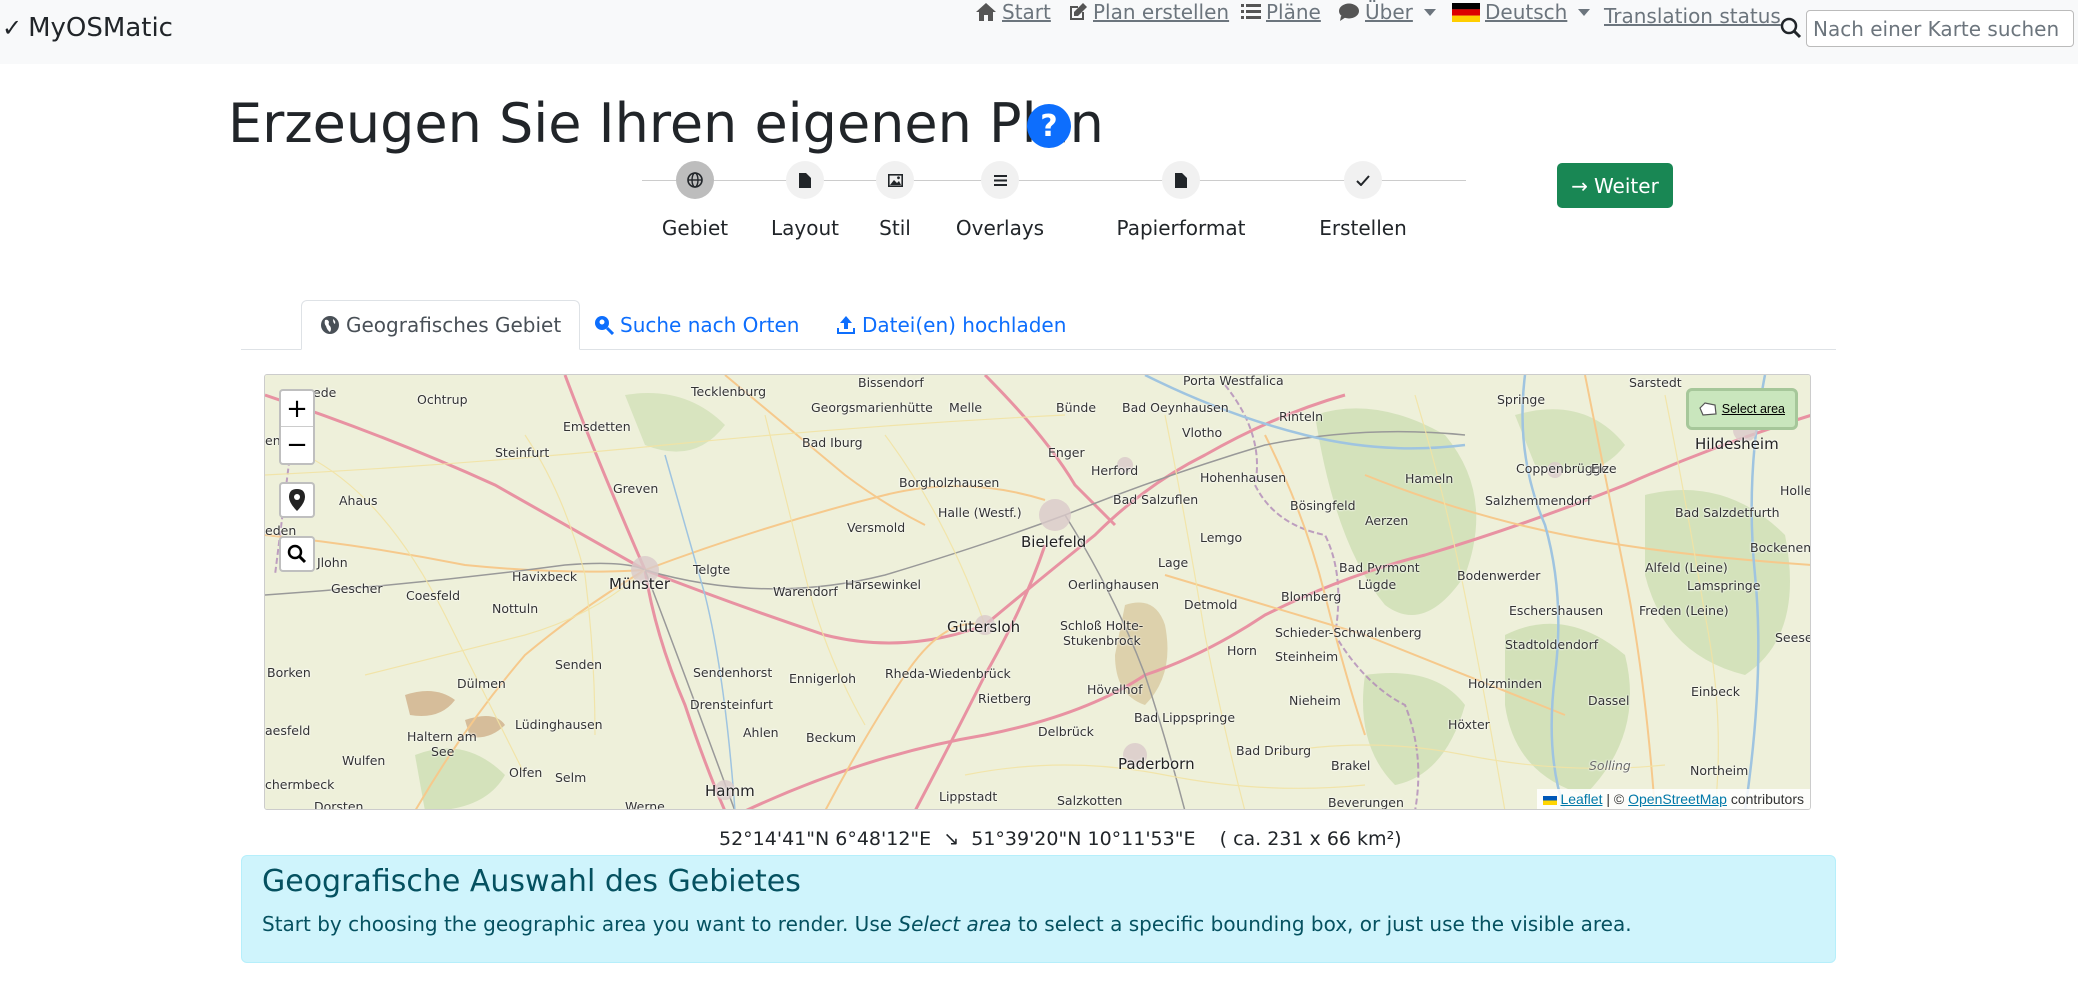 The height and width of the screenshot is (987, 2078). Describe the element at coordinates (986, 12) in the screenshot. I see `home-icon` at that location.